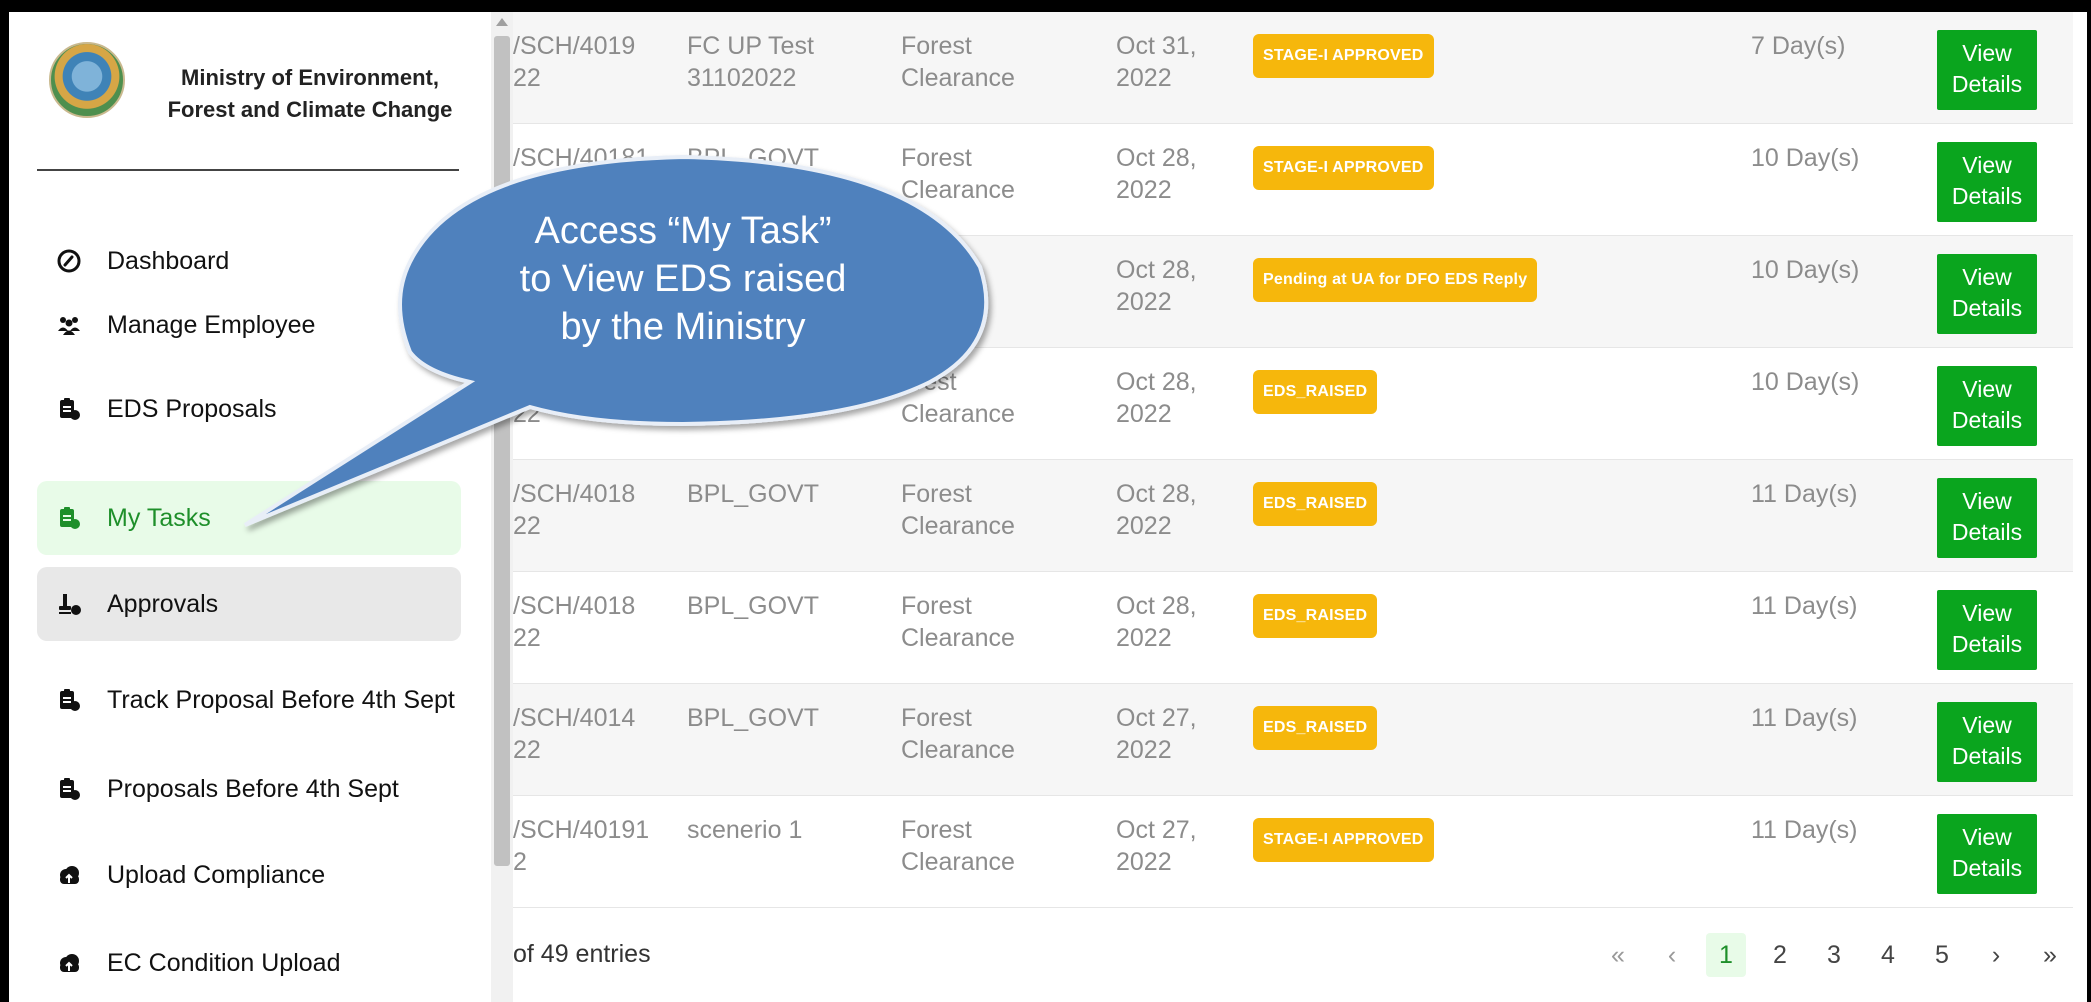 The height and width of the screenshot is (1002, 2091). What do you see at coordinates (753, 718) in the screenshot?
I see `proposal-name-cell-line: BPL_GOVT` at bounding box center [753, 718].